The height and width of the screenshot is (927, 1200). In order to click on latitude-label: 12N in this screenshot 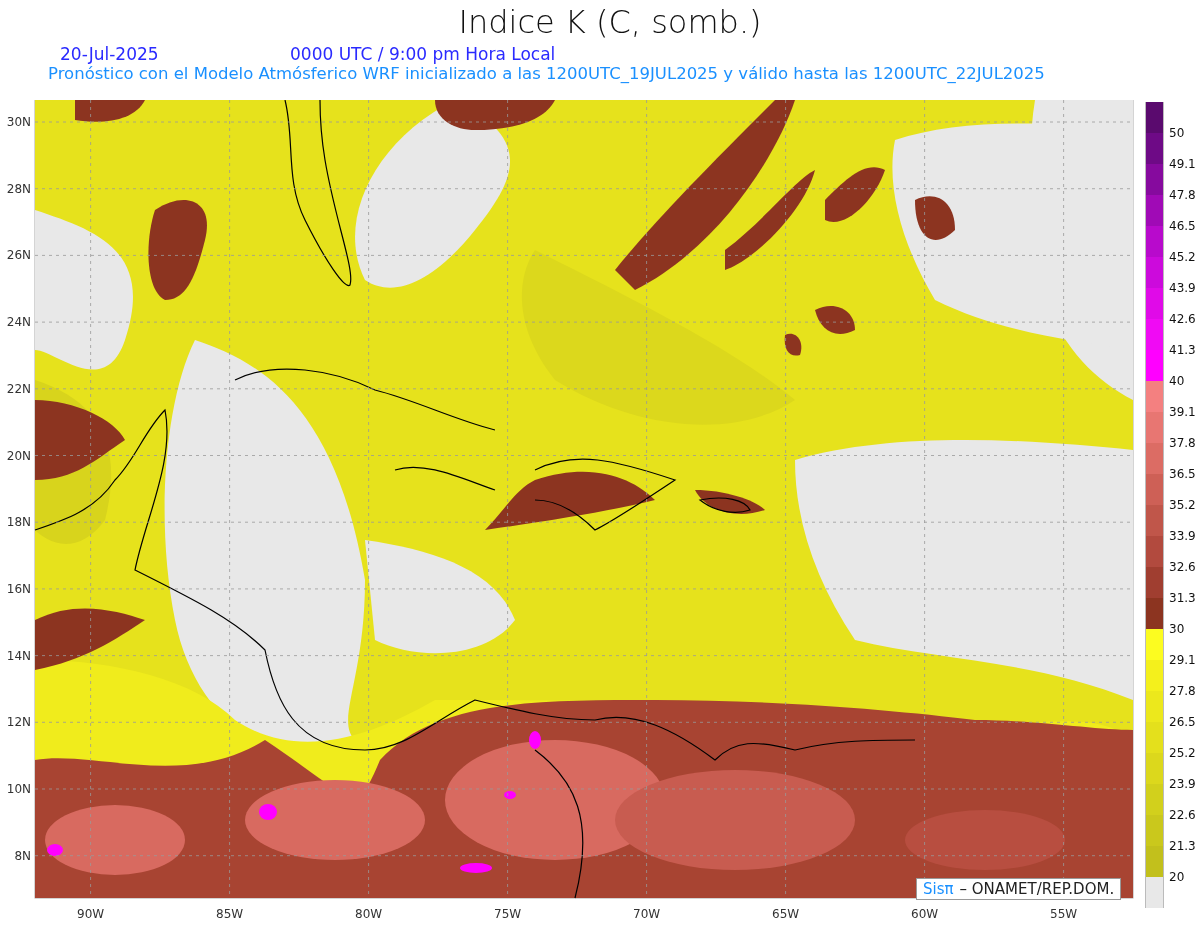, I will do `click(18, 722)`.